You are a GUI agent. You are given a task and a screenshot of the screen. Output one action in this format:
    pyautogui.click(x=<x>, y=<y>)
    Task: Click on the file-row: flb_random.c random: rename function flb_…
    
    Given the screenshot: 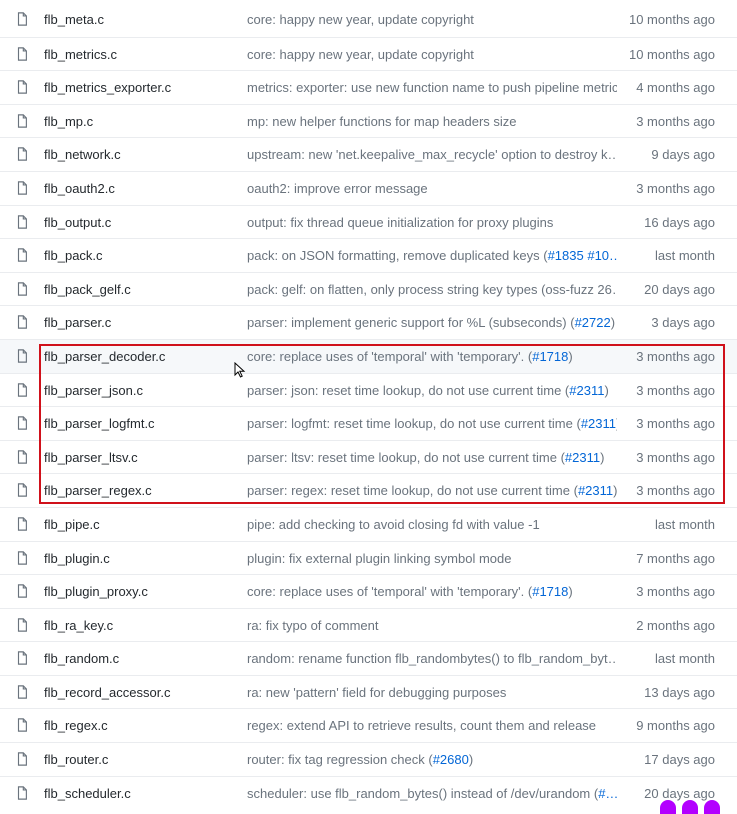 What is the action you would take?
    pyautogui.click(x=368, y=658)
    